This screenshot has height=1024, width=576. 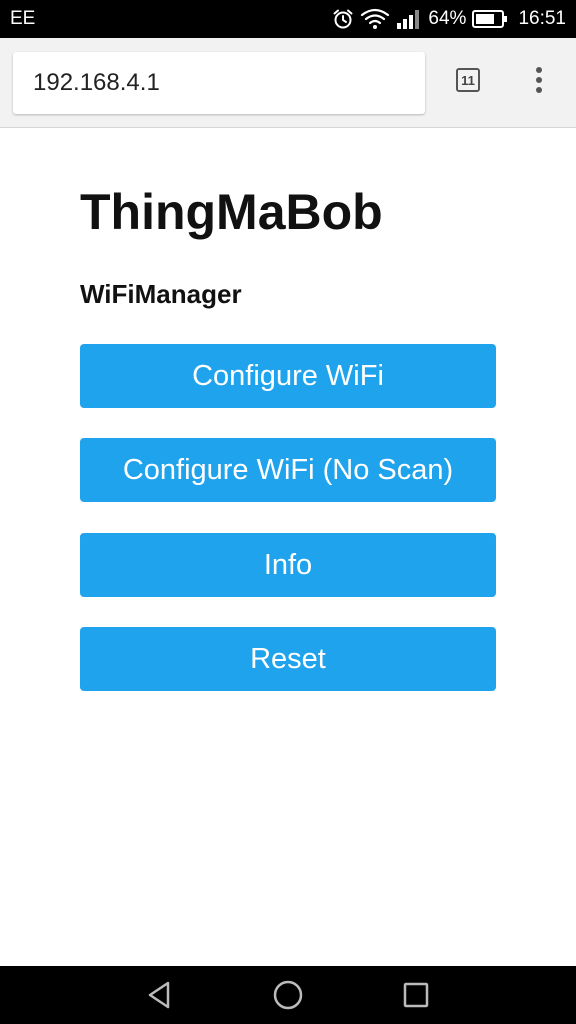 I want to click on tab-count-label: 11, so click(x=468, y=80).